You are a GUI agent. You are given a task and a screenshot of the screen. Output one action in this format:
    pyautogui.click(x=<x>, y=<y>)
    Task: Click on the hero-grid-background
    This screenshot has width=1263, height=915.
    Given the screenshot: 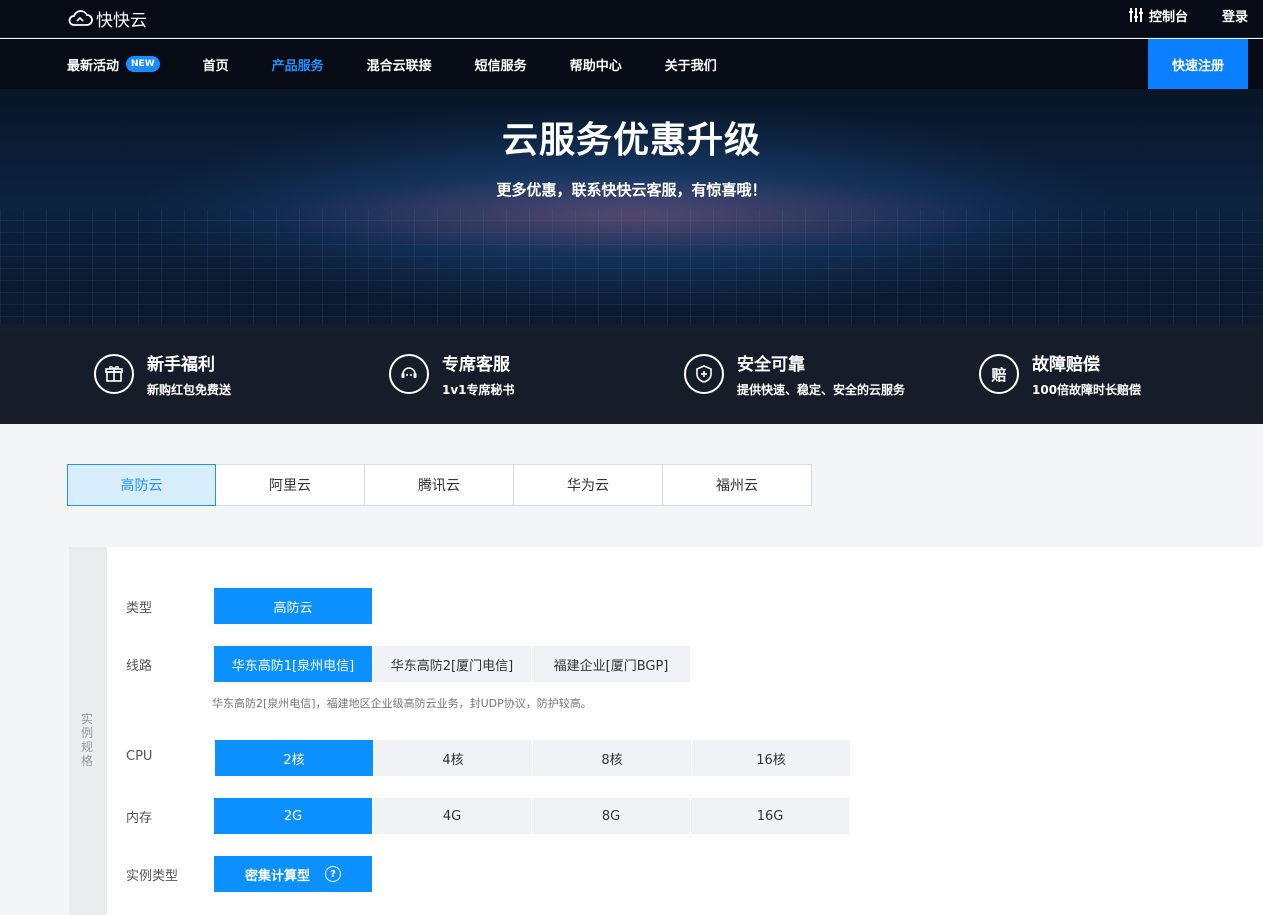 What is the action you would take?
    pyautogui.click(x=631, y=269)
    